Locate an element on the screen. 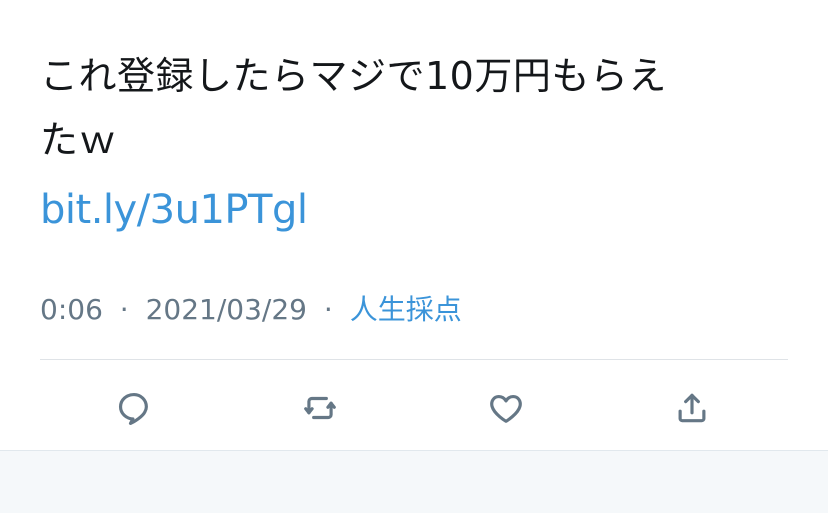  share-icon is located at coordinates (692, 408).